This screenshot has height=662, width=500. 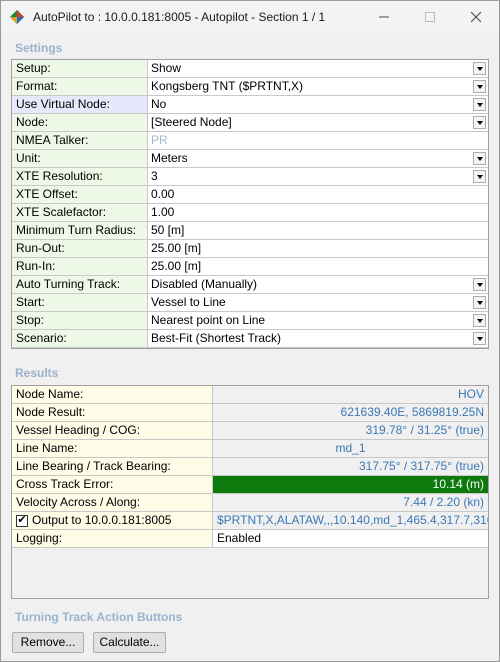 What do you see at coordinates (80, 212) in the screenshot?
I see `settings-label: XTE Scalefactor:` at bounding box center [80, 212].